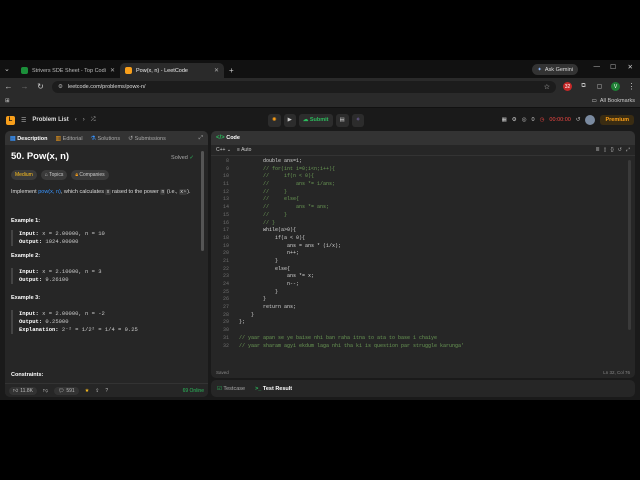 The width and height of the screenshot is (640, 480). I want to click on timer-value: 00:00:00, so click(559, 120).